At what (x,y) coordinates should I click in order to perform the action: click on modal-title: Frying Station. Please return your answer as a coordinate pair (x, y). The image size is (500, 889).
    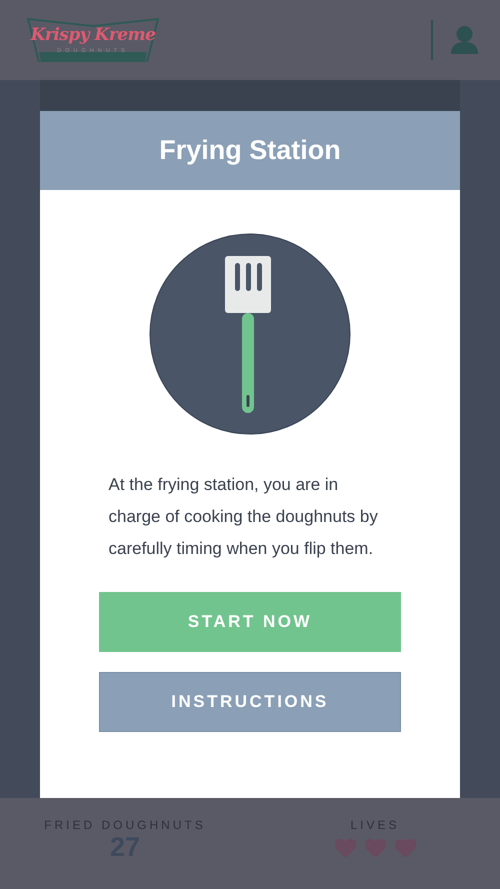
    Looking at the image, I should click on (250, 150).